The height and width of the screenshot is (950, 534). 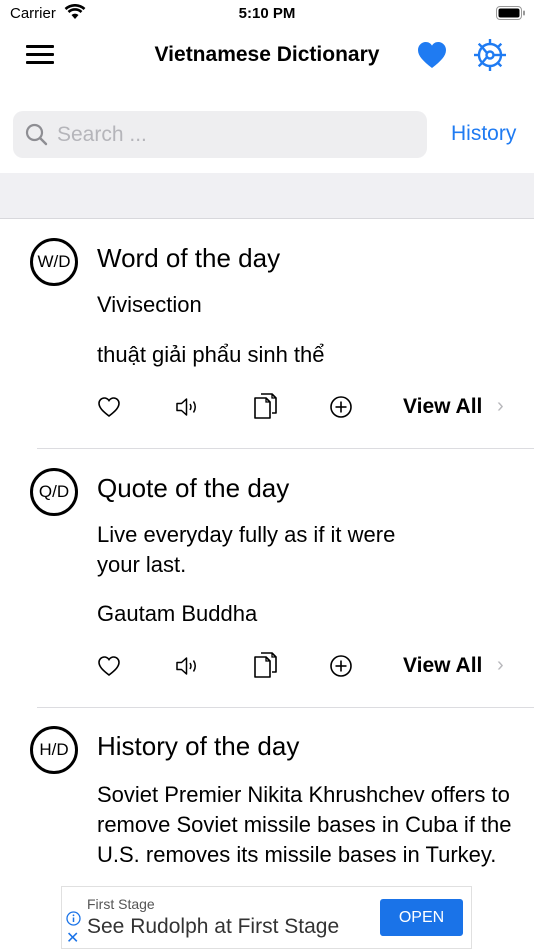 I want to click on status-bar: Carrier 5:10 PM, so click(x=267, y=15).